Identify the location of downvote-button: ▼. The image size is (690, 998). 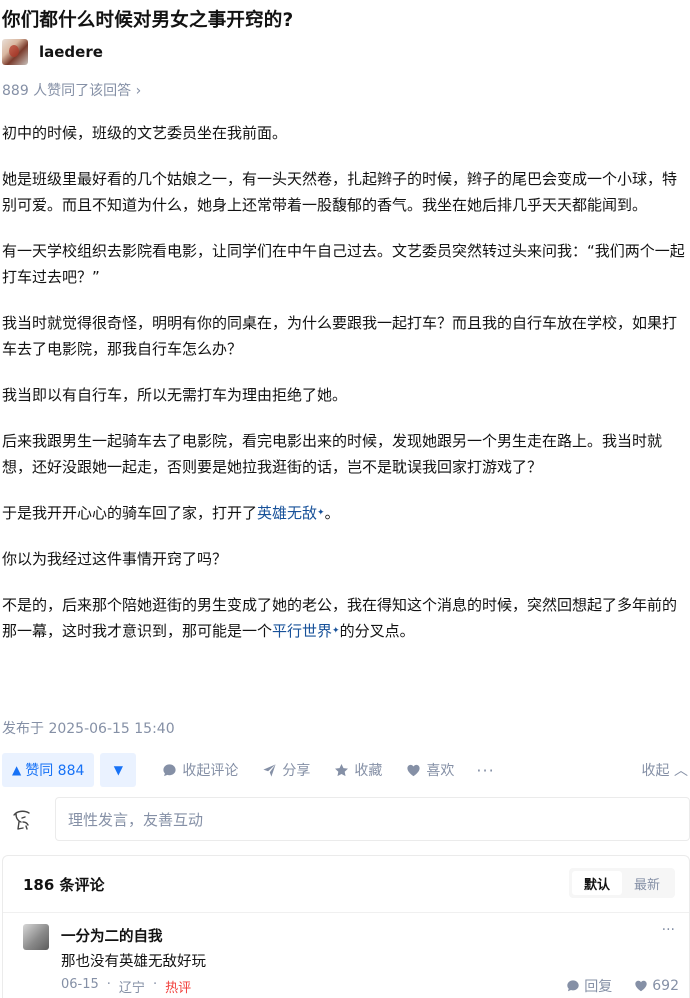
(118, 770).